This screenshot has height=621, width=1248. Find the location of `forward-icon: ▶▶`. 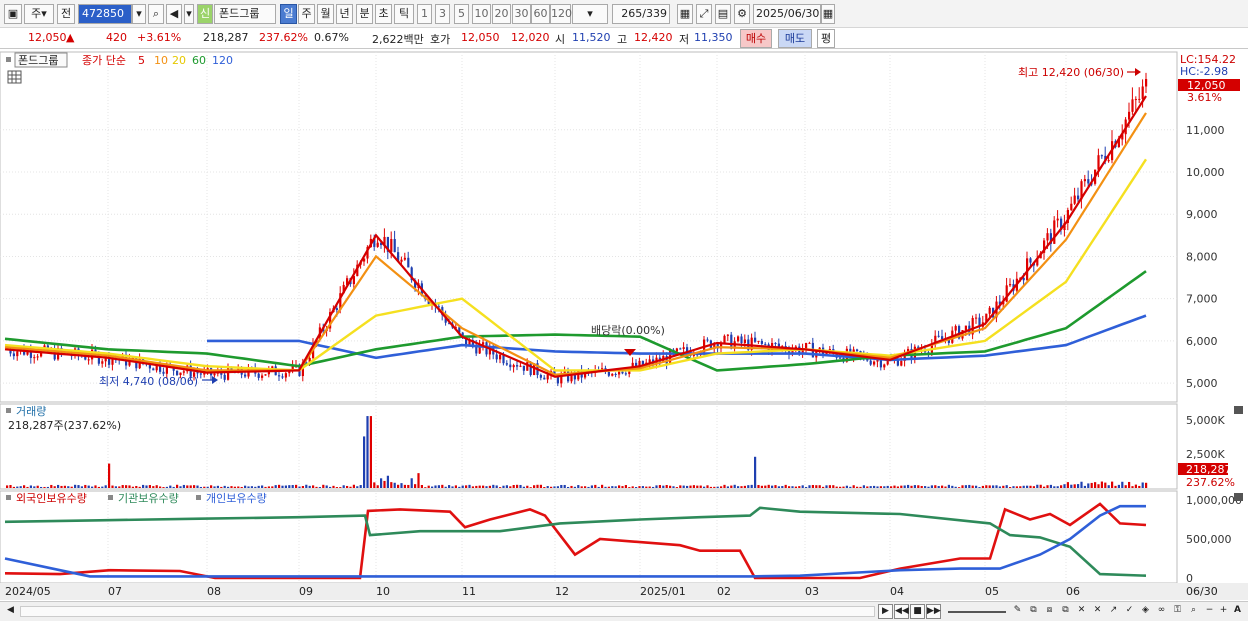

forward-icon: ▶▶ is located at coordinates (933, 611).